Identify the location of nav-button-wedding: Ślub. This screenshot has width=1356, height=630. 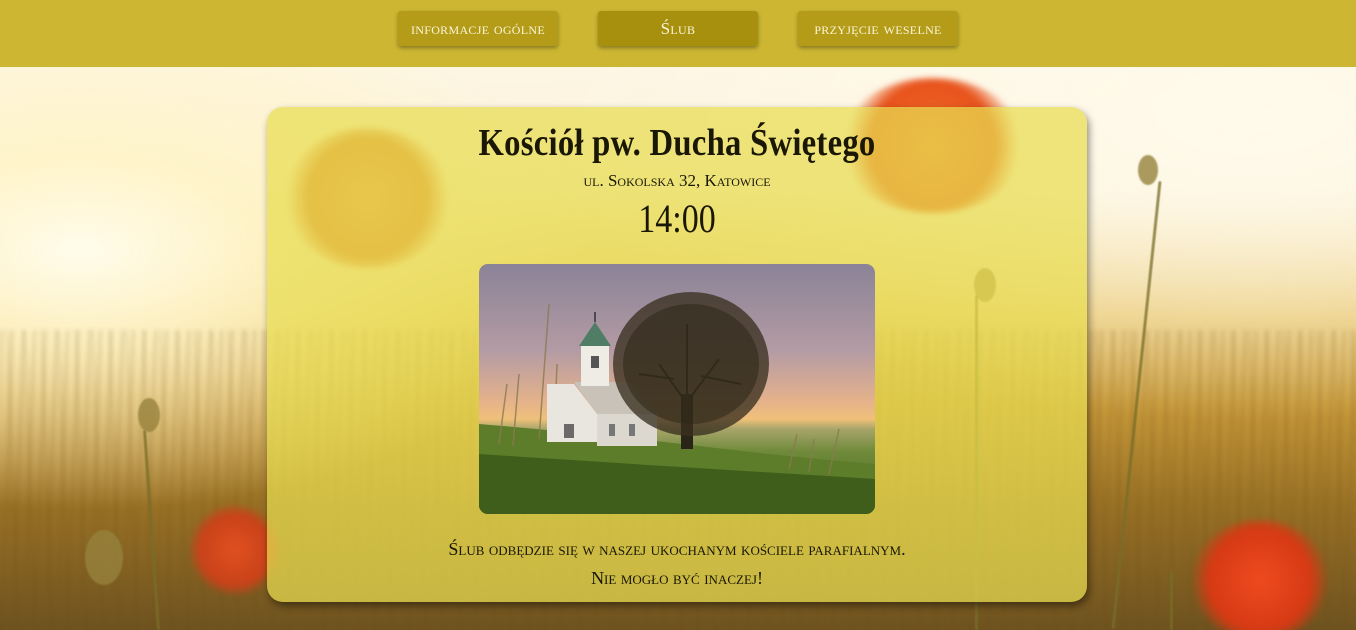
(678, 28).